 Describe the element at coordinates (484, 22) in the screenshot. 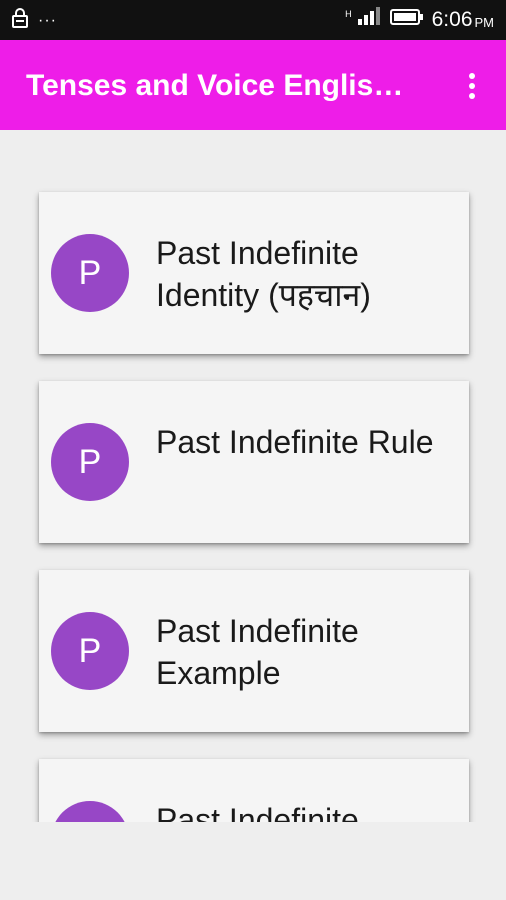

I see `clock-ampm: PM` at that location.